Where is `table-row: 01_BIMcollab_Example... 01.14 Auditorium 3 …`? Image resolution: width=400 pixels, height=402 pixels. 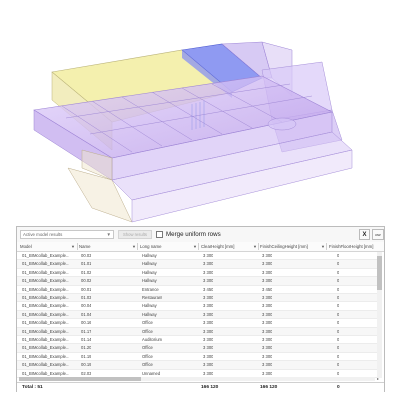
table-row: 01_BIMcollab_Example... 01.14 Auditorium 3 … is located at coordinates (197, 340).